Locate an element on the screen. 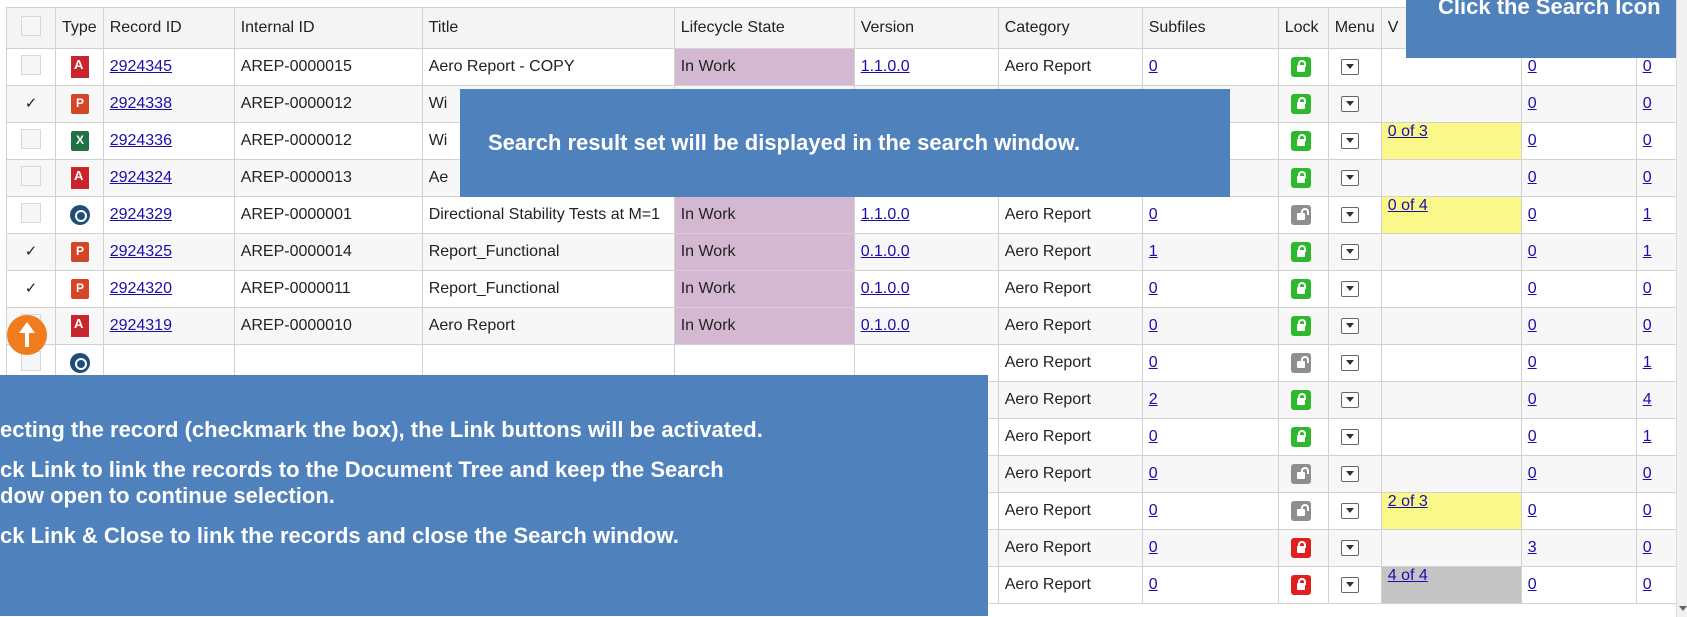  record-id-link: 2924324 is located at coordinates (141, 177).